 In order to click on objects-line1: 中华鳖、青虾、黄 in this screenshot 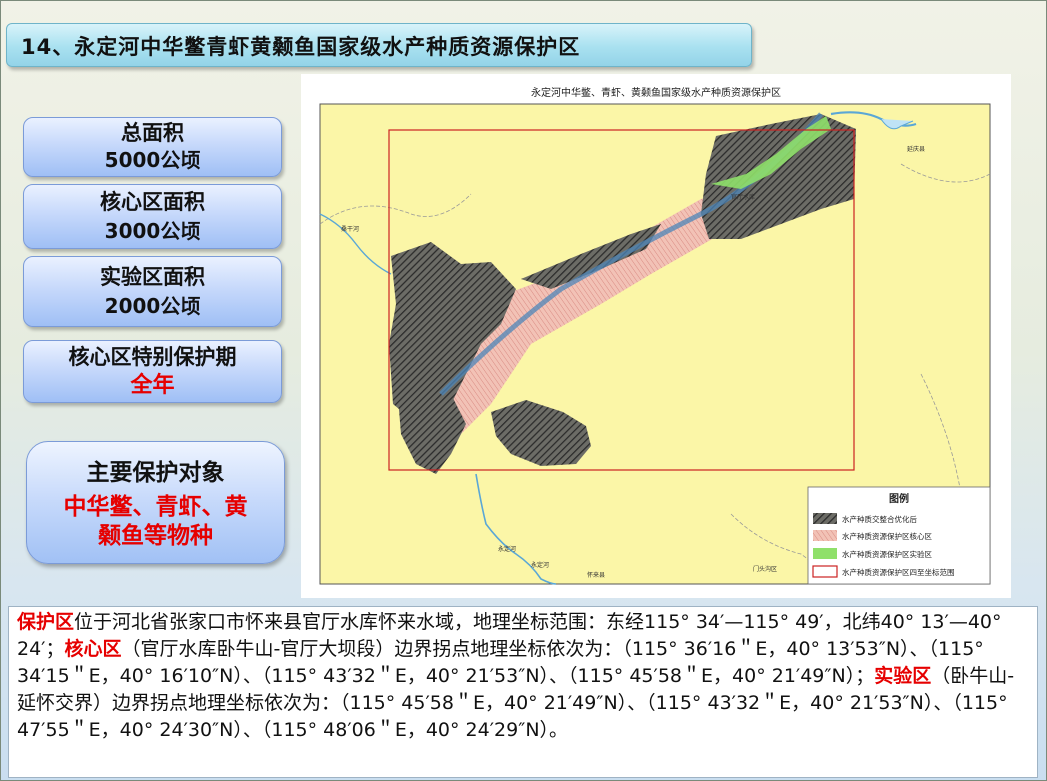, I will do `click(155, 507)`.